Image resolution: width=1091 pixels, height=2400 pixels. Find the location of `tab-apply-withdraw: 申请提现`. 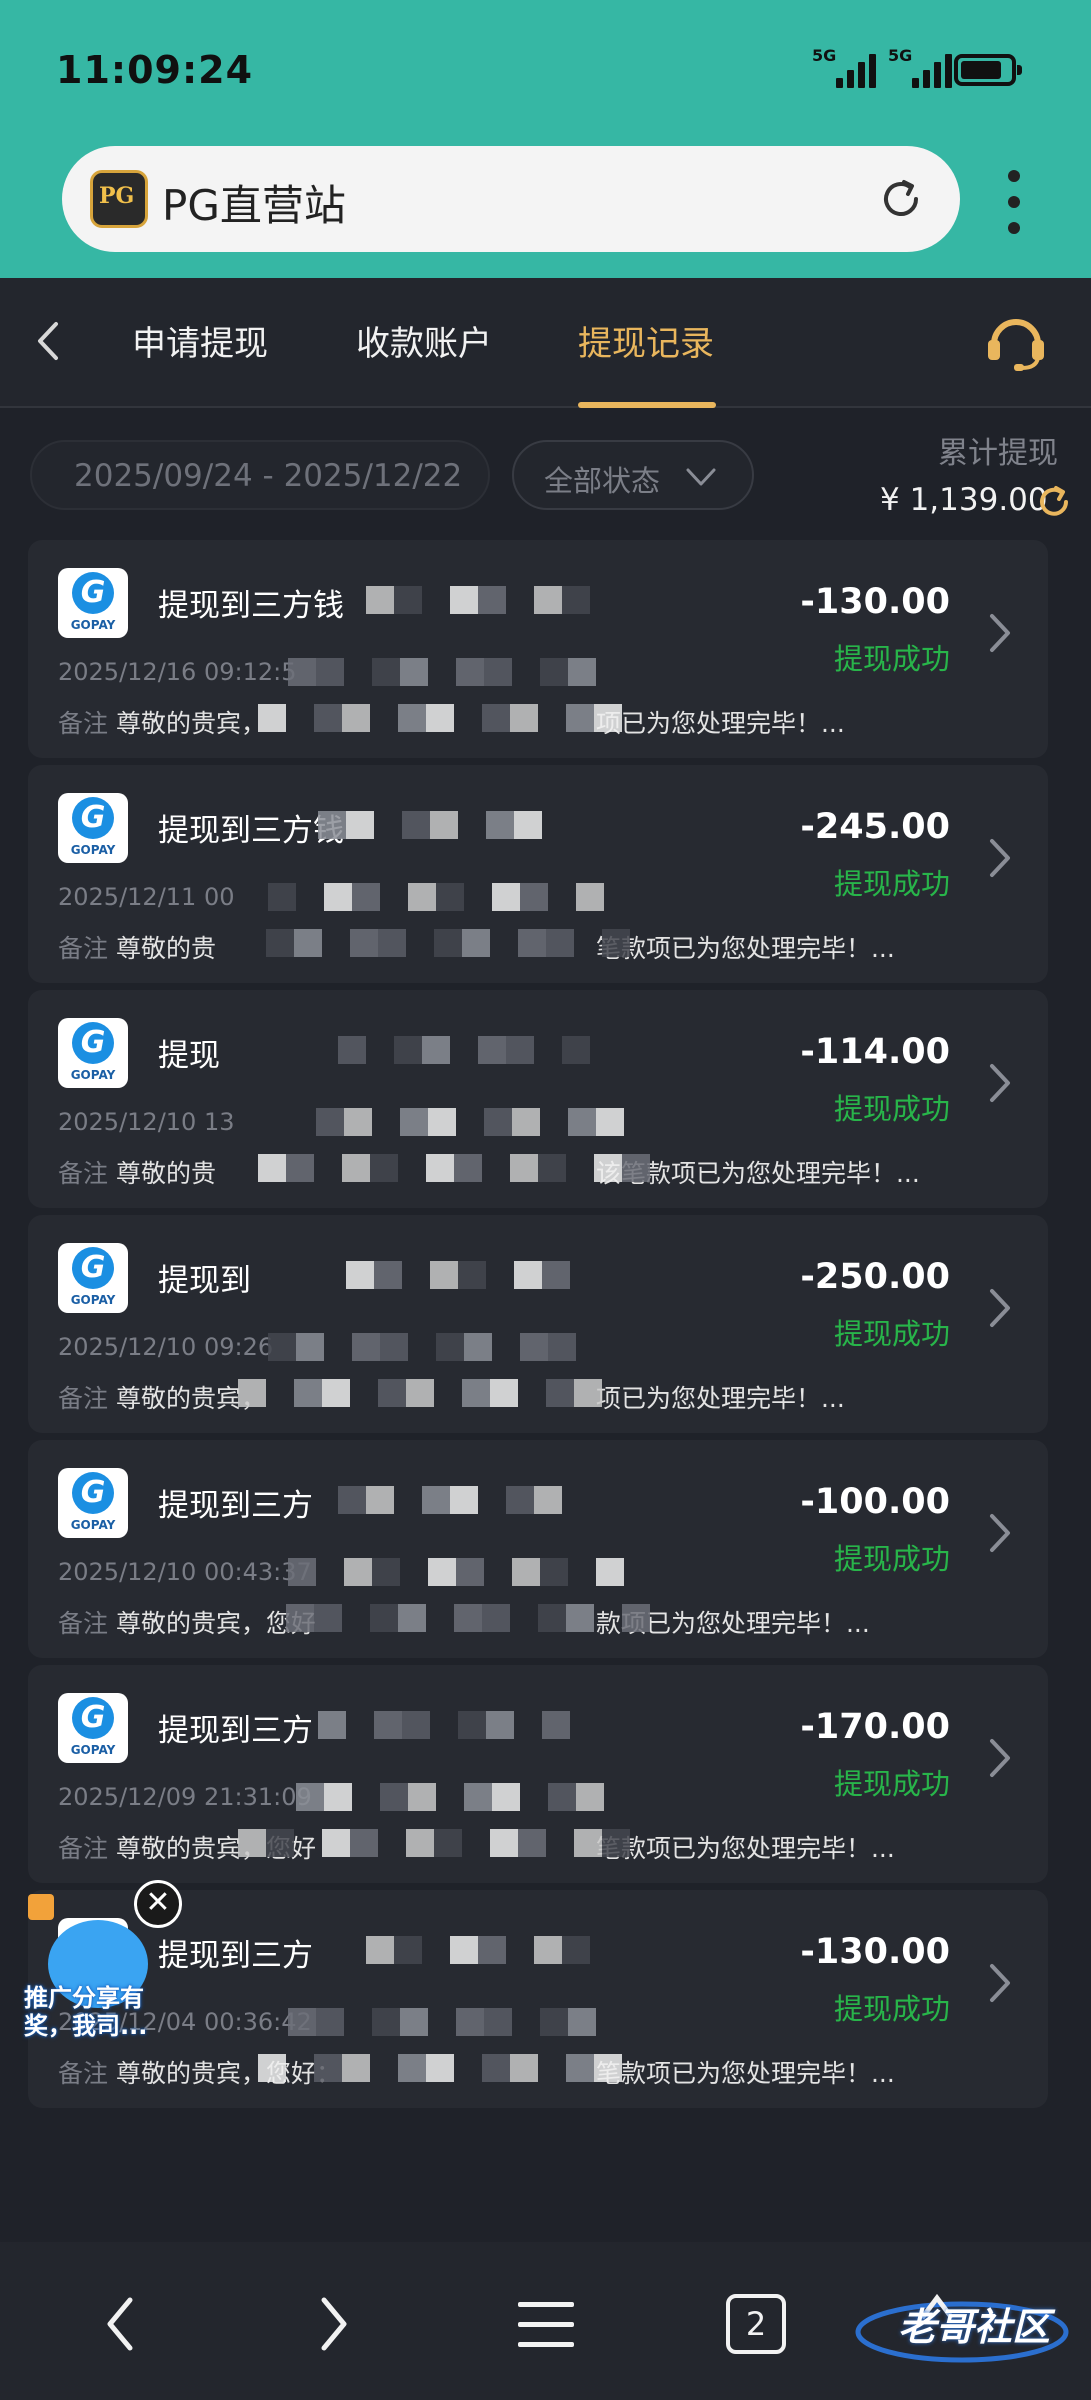

tab-apply-withdraw: 申请提现 is located at coordinates (200, 340).